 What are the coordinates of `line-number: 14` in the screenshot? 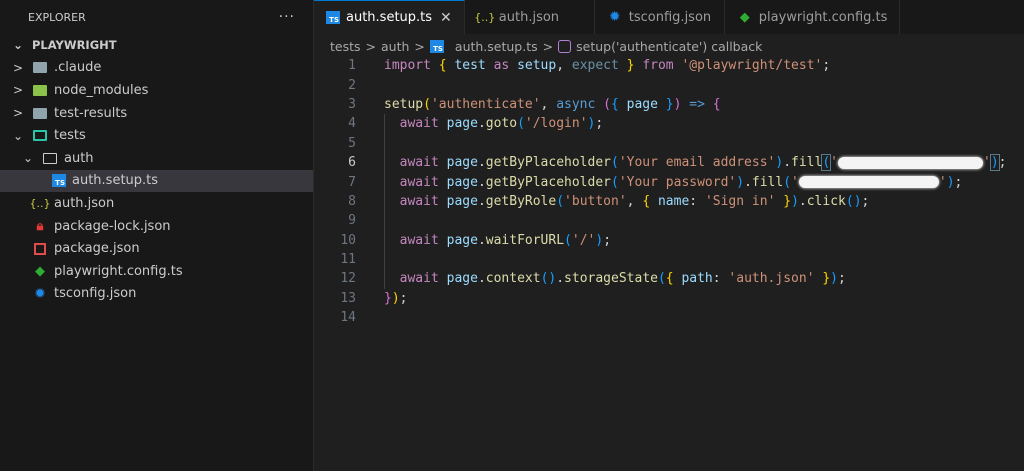 It's located at (348, 318).